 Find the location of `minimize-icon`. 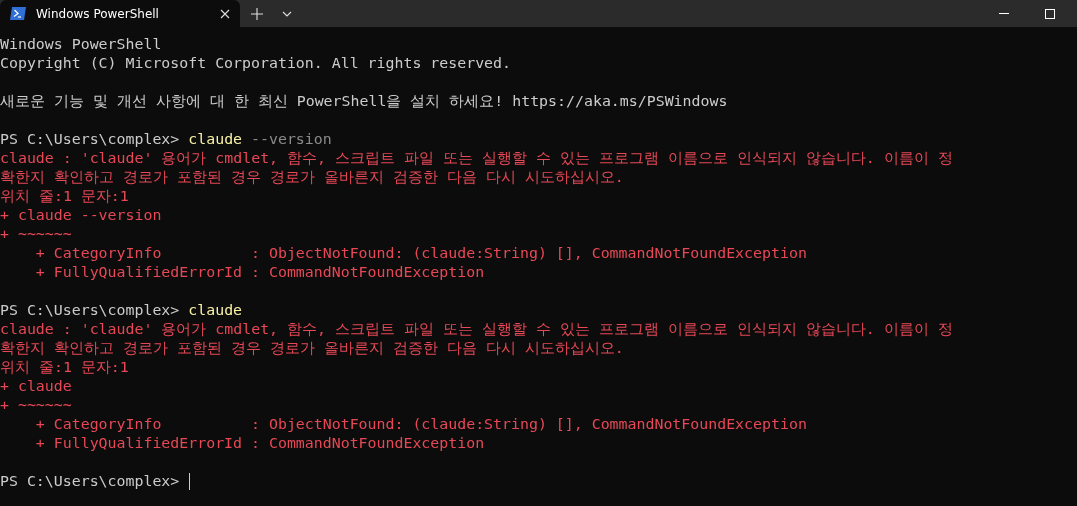

minimize-icon is located at coordinates (1004, 13).